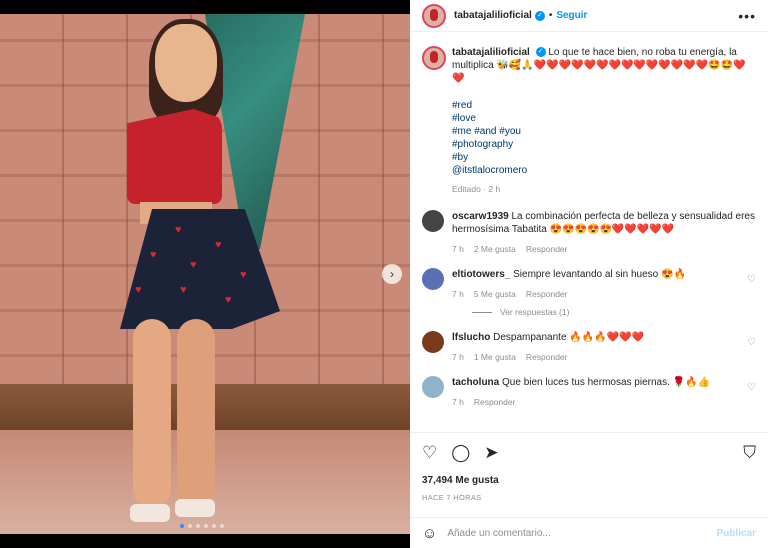  I want to click on emoji-icon: ☺, so click(429, 533).